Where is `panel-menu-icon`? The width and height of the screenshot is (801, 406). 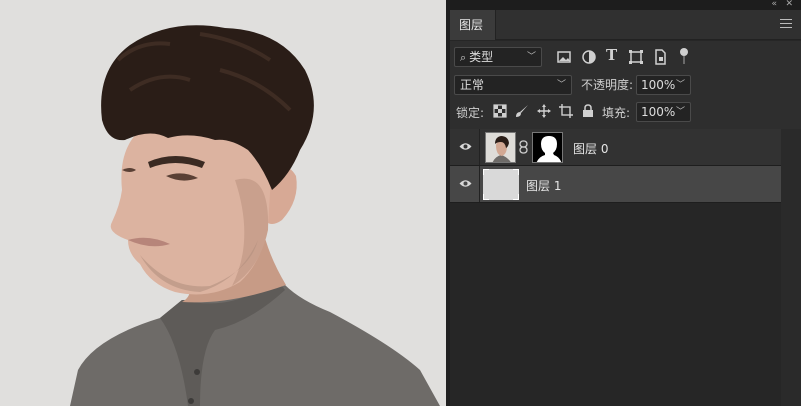 panel-menu-icon is located at coordinates (786, 24).